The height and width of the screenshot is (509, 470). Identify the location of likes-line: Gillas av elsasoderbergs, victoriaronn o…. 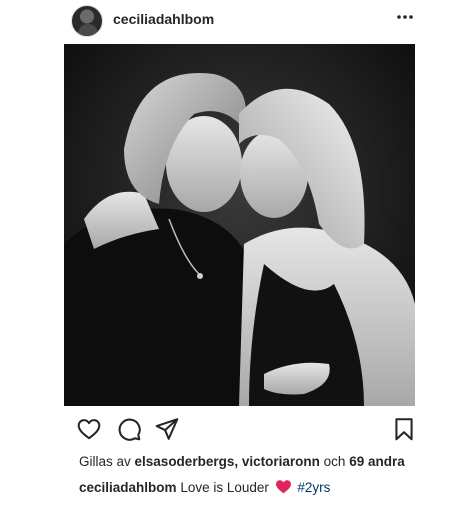
(242, 461).